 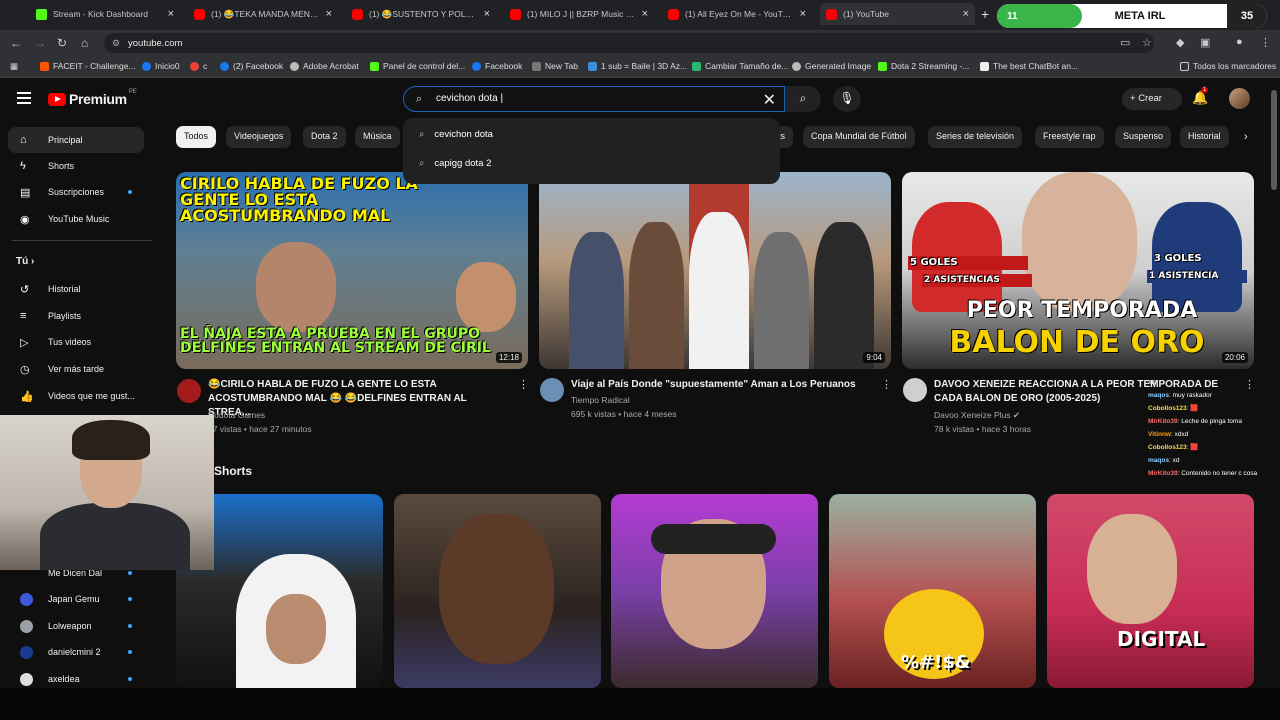 What do you see at coordinates (847, 99) in the screenshot?
I see `voice-search-button: 🎙` at bounding box center [847, 99].